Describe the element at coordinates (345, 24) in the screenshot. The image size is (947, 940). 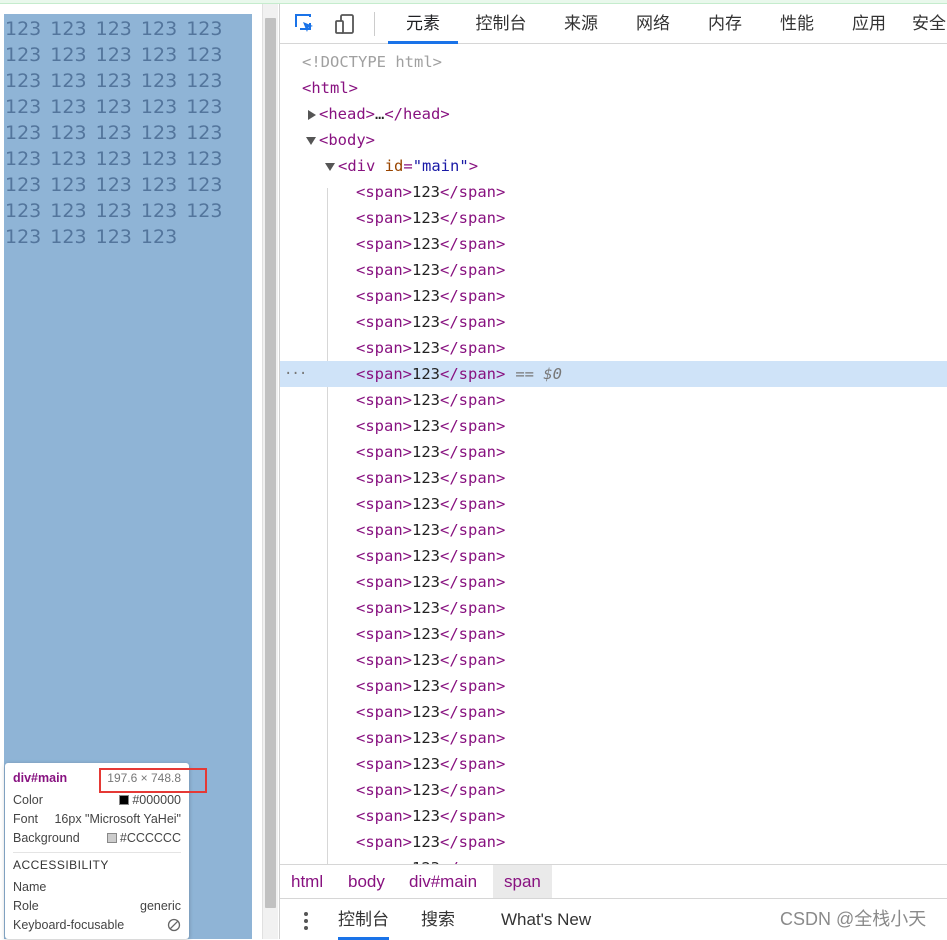
I see `device-toolbar-icon` at that location.